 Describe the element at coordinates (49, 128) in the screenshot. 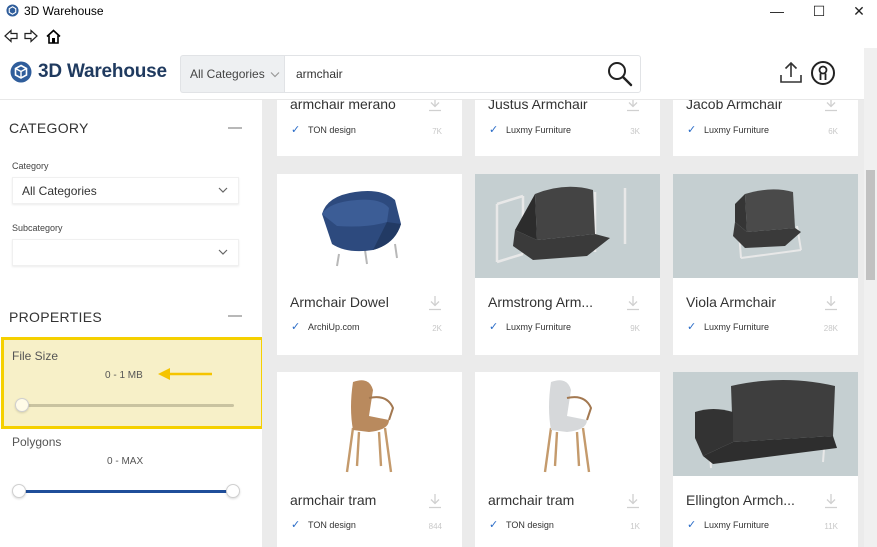

I see `category-section-title: CATEGORY` at that location.